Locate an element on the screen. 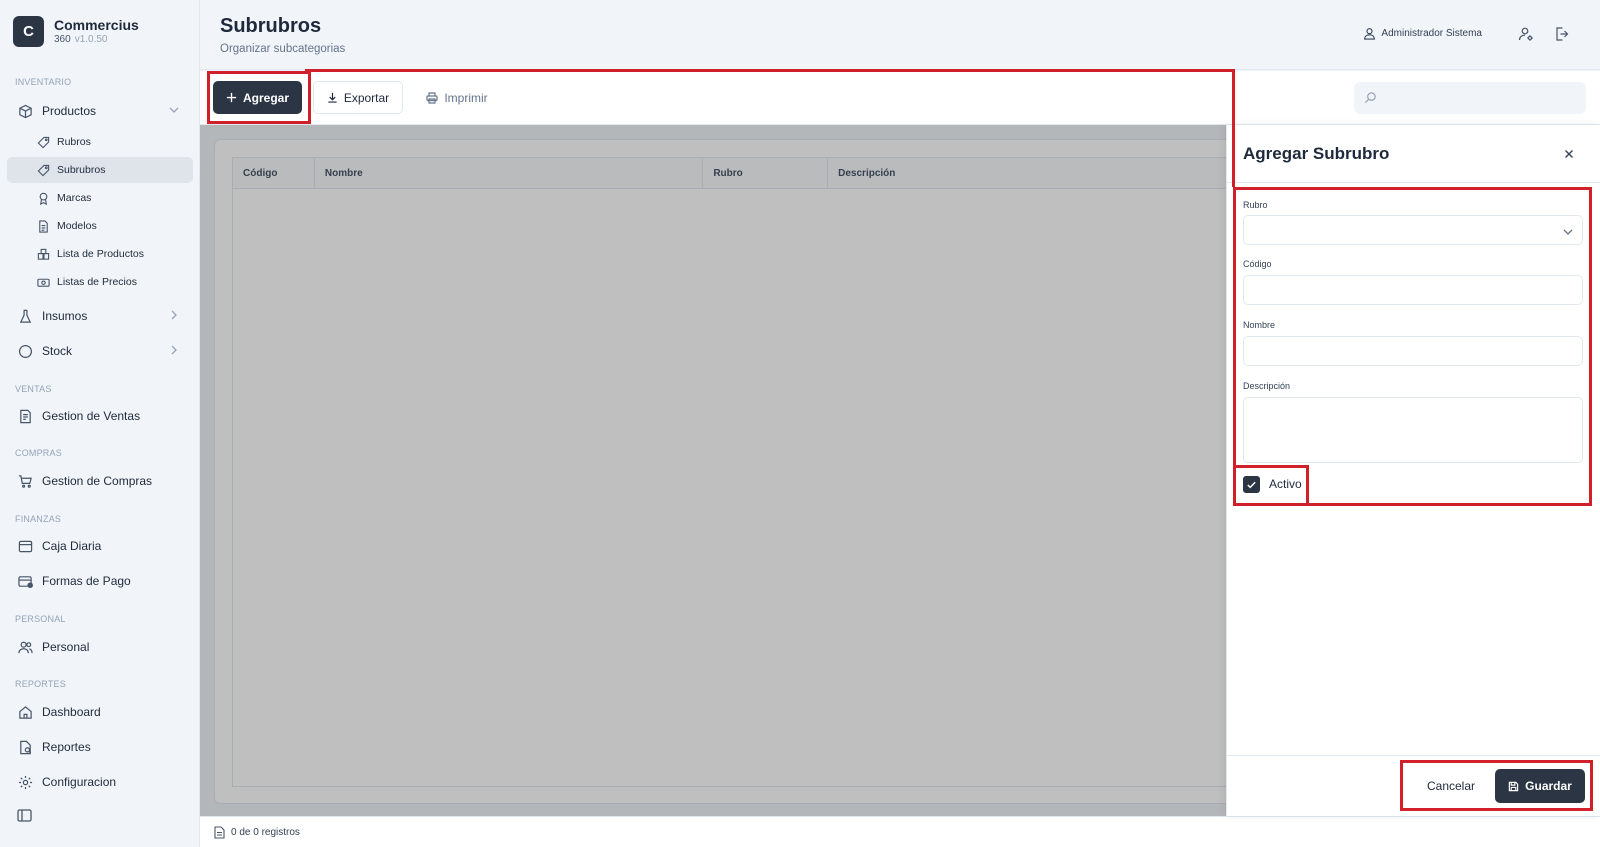  sidebar-item-gestion-compras: Gestion de Compras is located at coordinates (100, 481).